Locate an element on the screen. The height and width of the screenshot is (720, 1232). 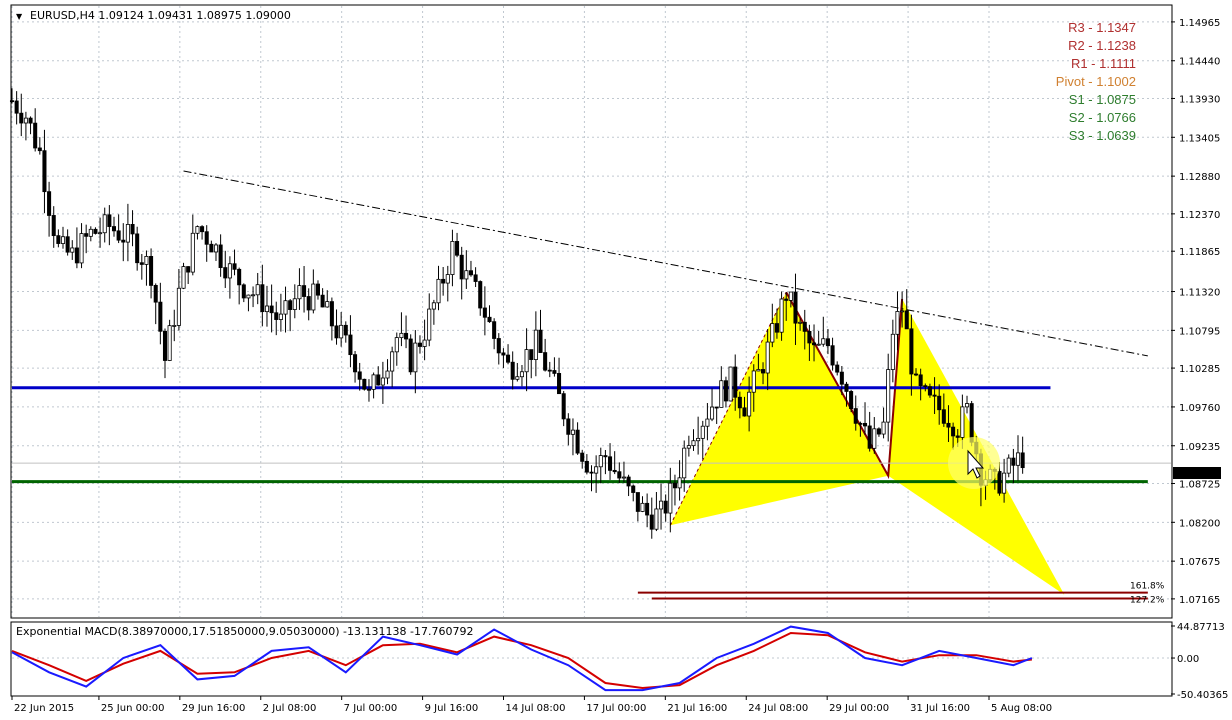
y-tick-label: 1.13405 is located at coordinates (1199, 138).